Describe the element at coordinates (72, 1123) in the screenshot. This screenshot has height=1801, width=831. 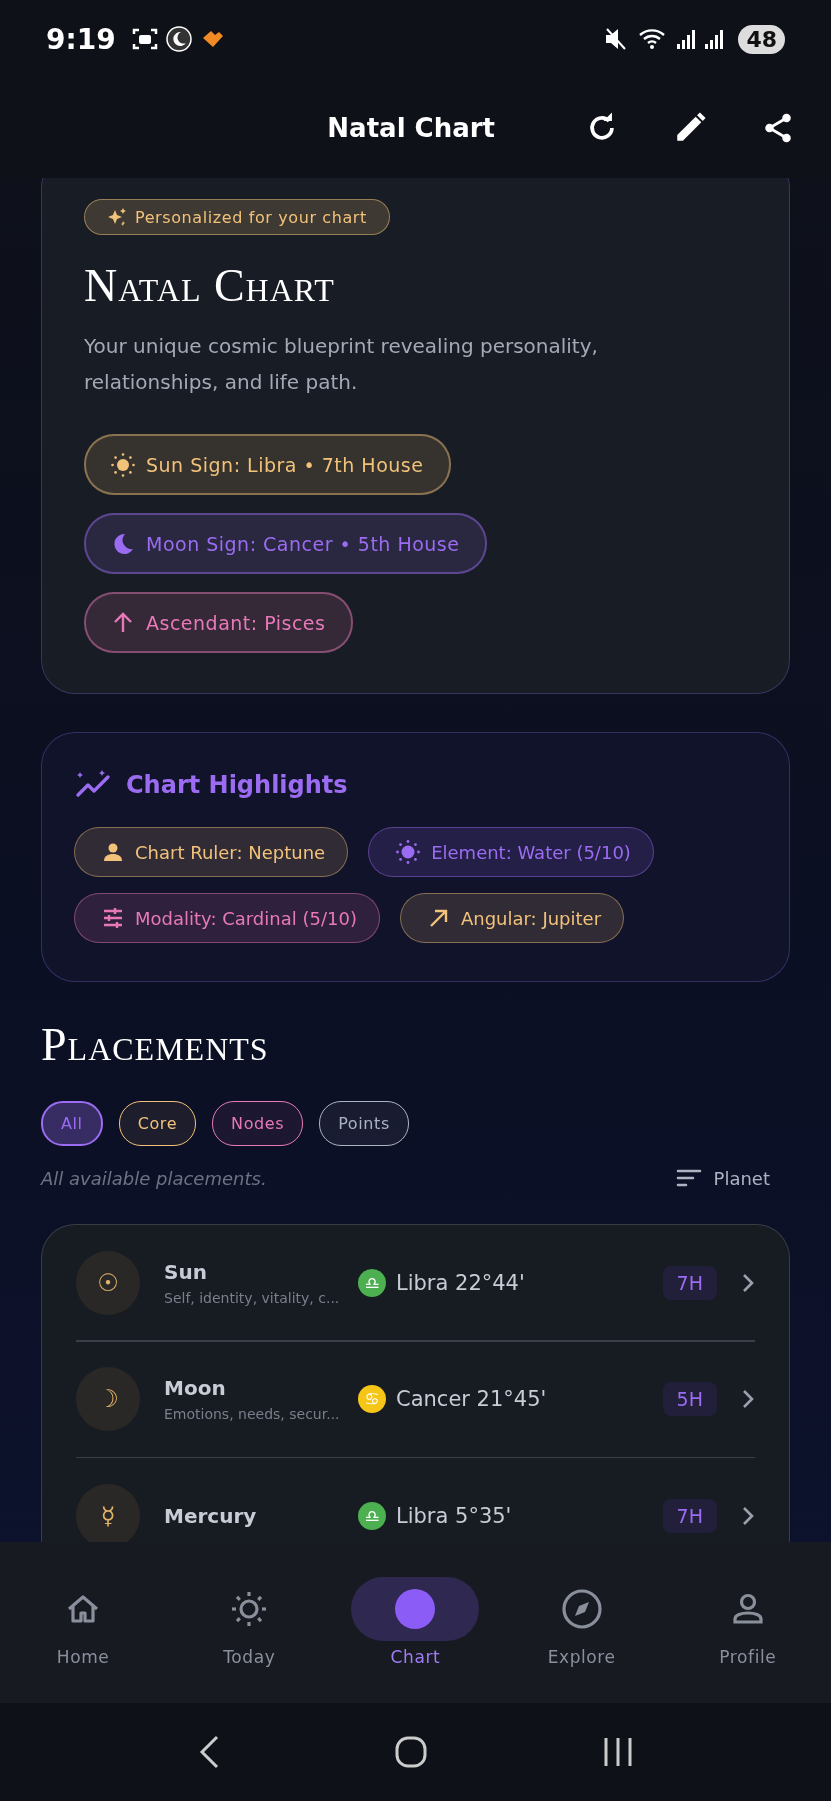
I see `filter-chip: All` at that location.